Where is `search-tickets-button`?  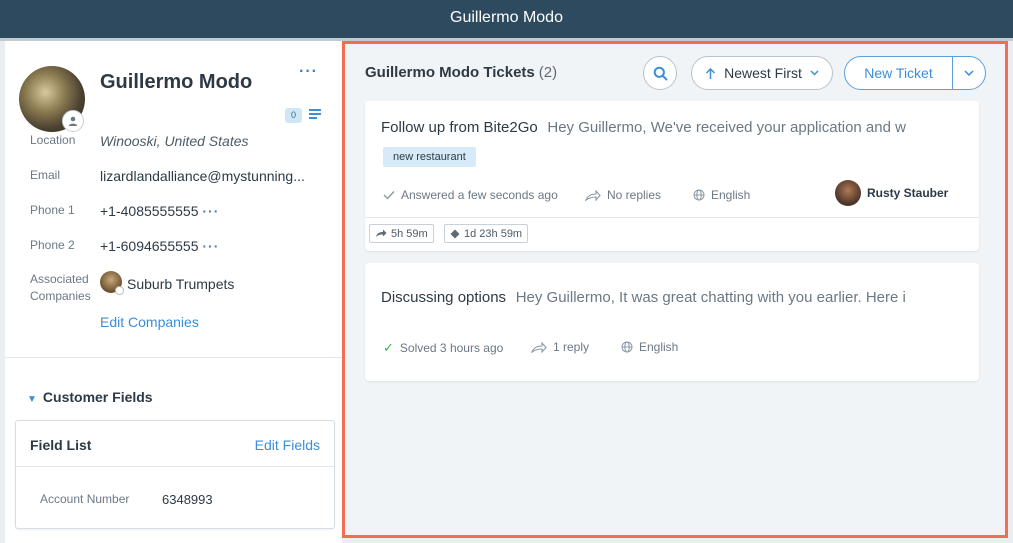
search-tickets-button is located at coordinates (660, 73).